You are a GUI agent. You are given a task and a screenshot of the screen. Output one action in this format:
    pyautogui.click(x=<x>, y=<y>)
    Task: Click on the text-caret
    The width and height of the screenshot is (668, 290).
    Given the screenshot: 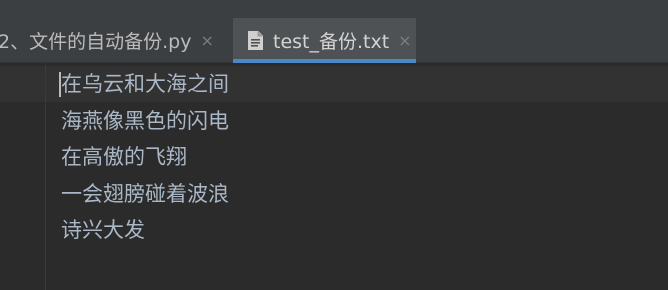 What is the action you would take?
    pyautogui.click(x=60, y=84)
    